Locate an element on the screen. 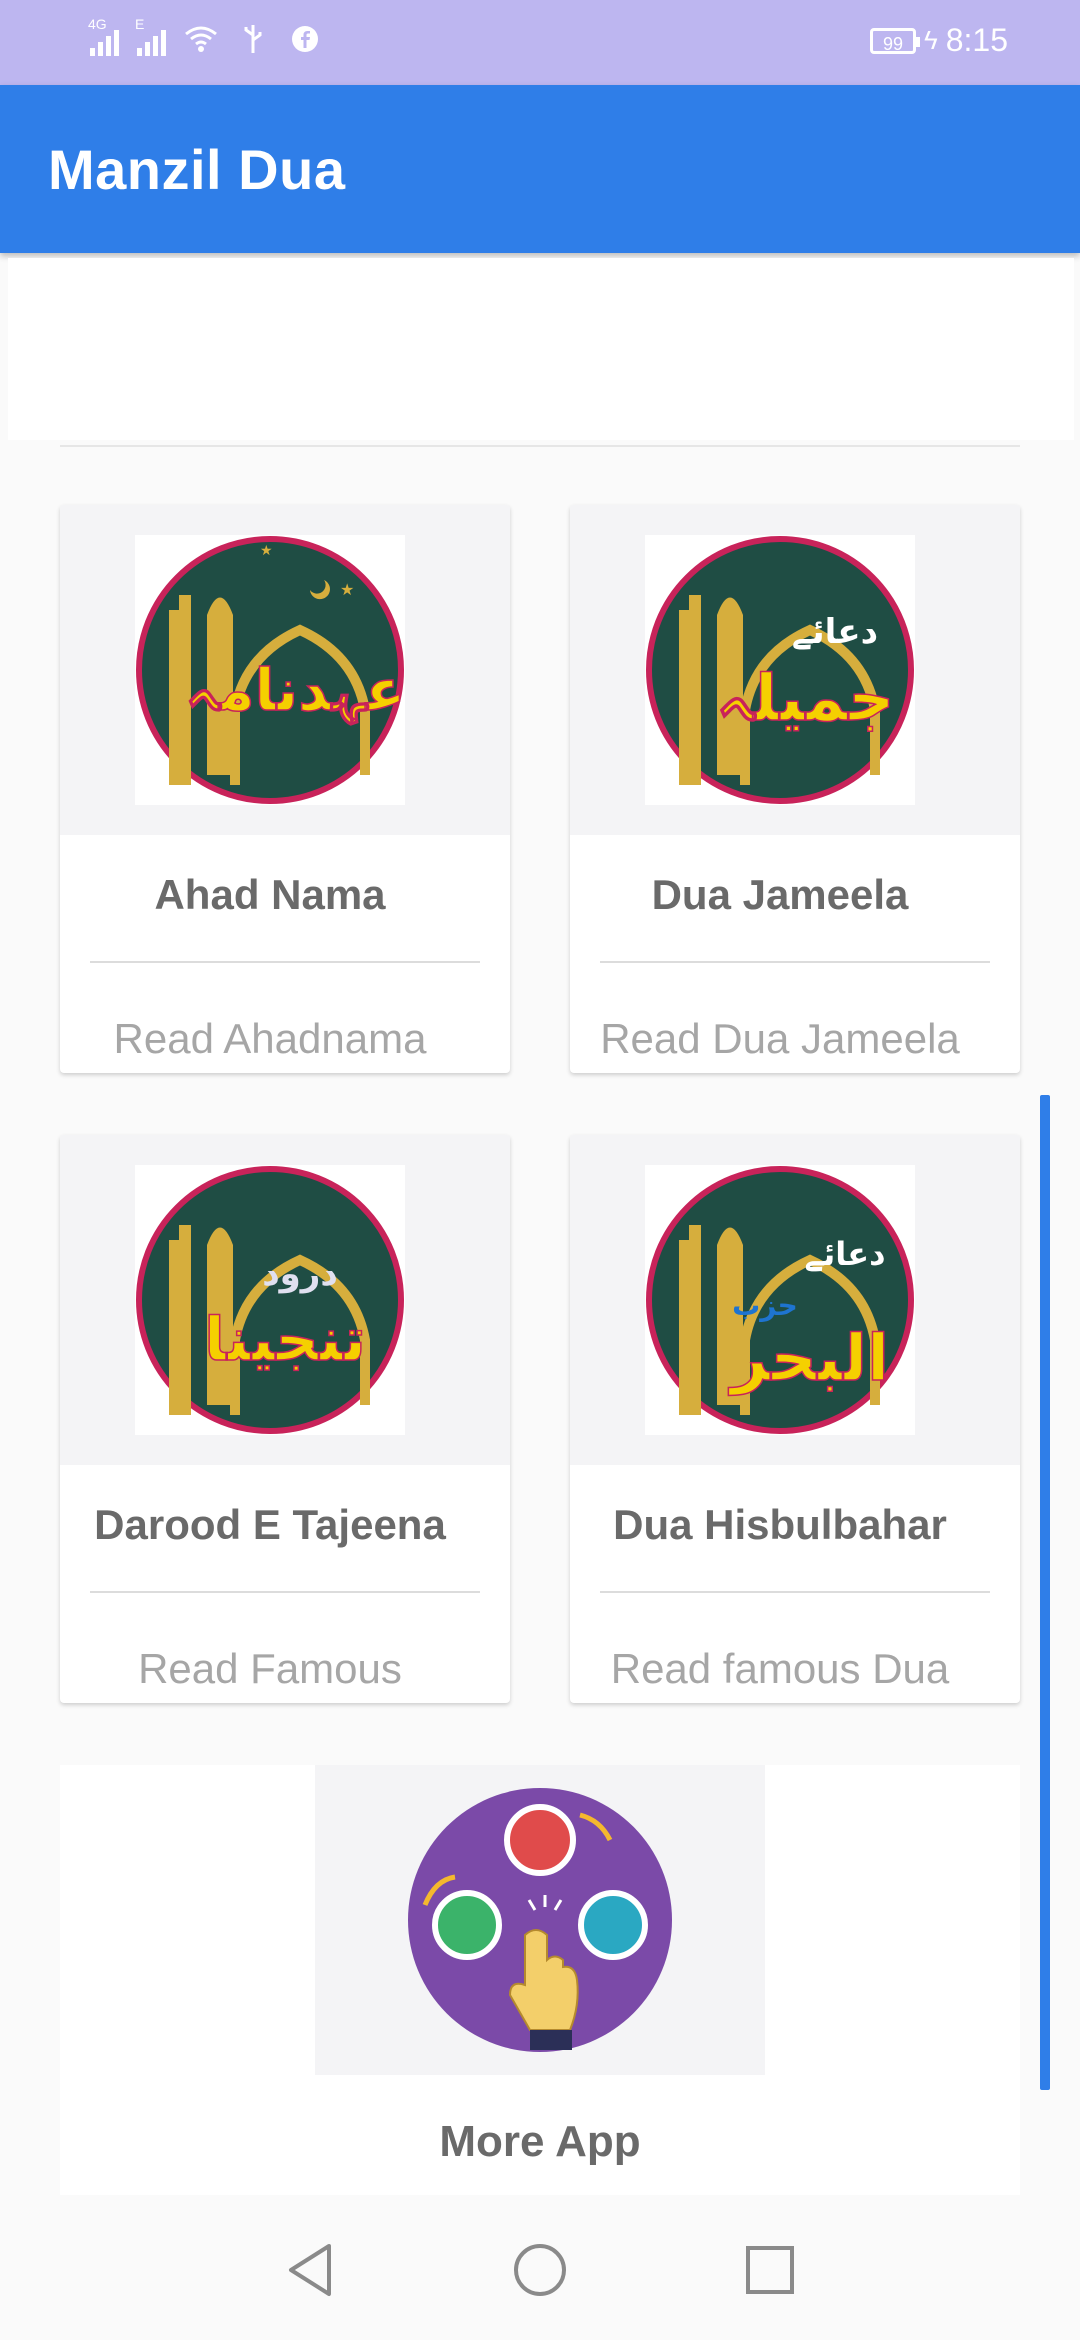 Image resolution: width=1080 pixels, height=2340 pixels. mosque-badge-icon: دعائے حزب البحر is located at coordinates (780, 1300).